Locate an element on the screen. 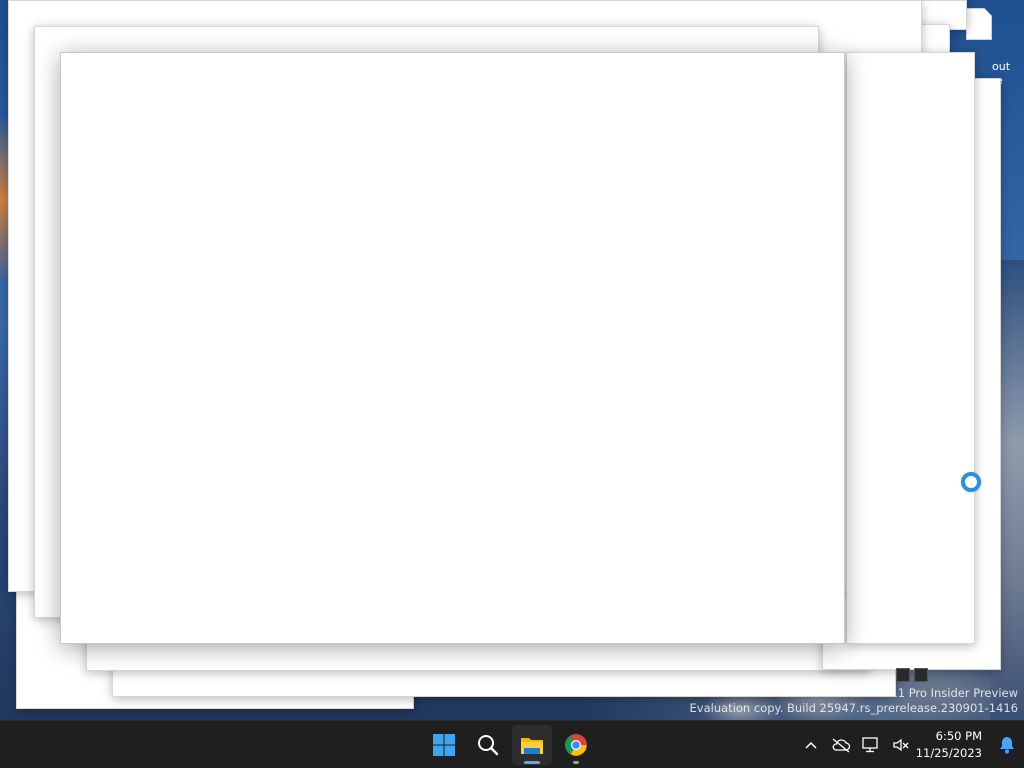  list-view-icon is located at coordinates (903, 675).